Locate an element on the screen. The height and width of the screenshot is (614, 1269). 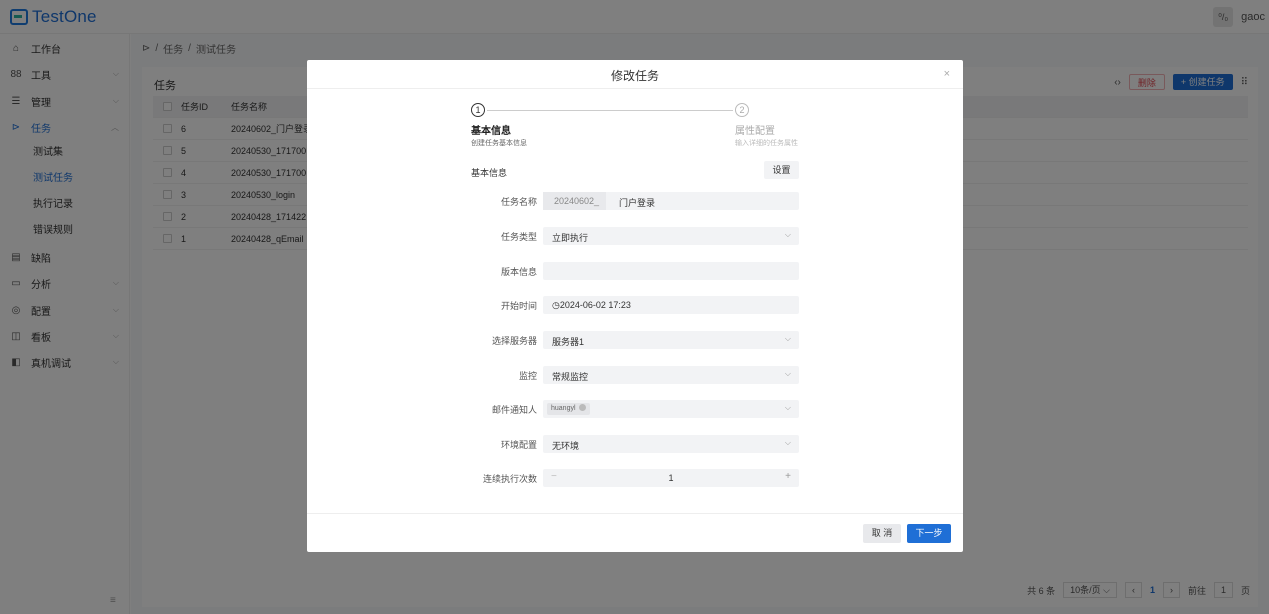
monitor-select: 常规监控 ⌵ is located at coordinates (671, 375).